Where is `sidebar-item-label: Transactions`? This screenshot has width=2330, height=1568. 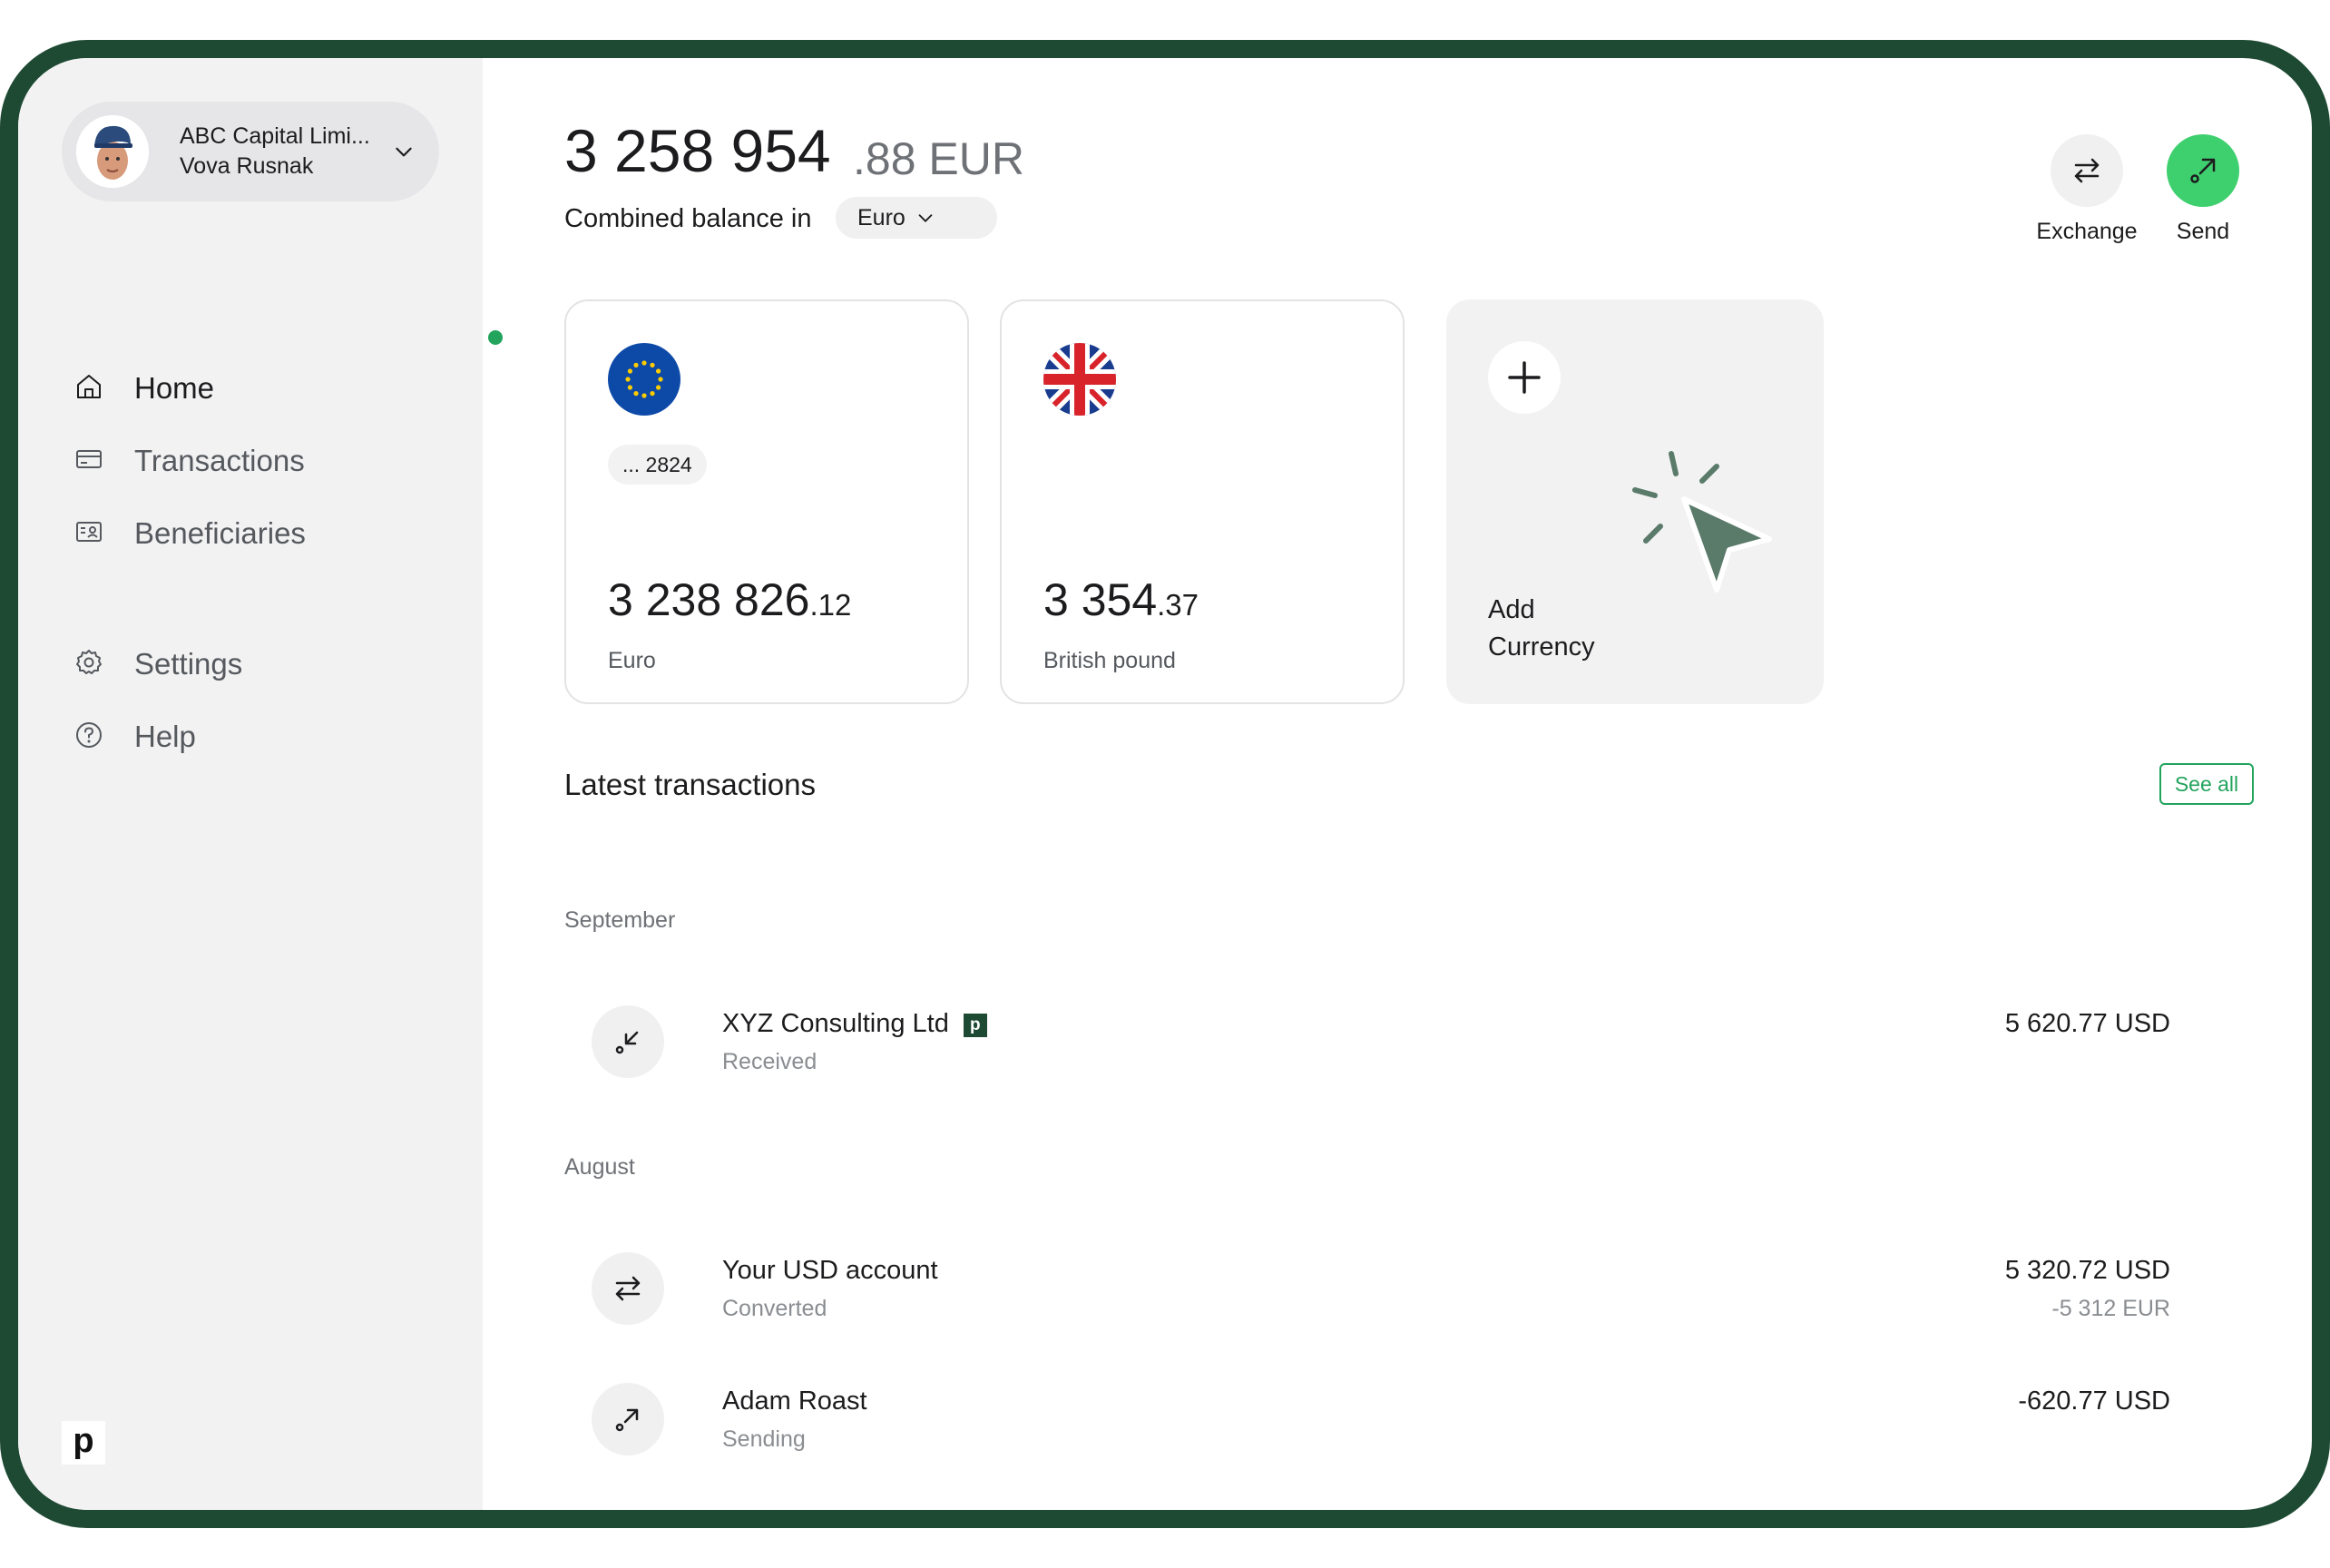
sidebar-item-label: Transactions is located at coordinates (219, 460).